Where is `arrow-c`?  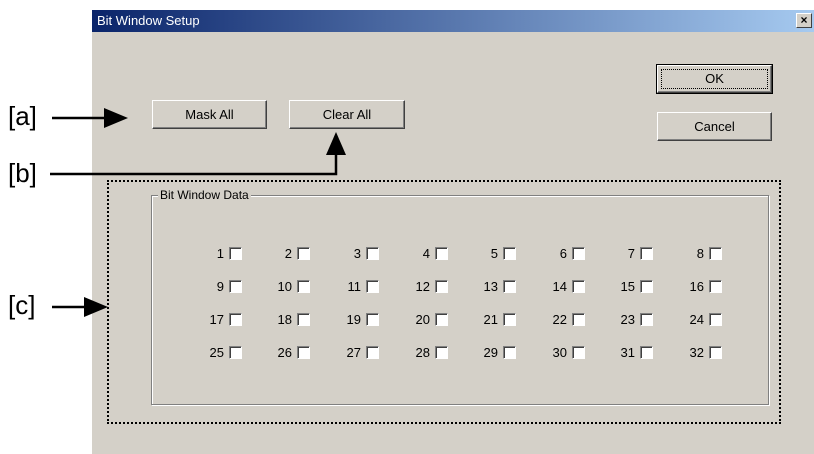
arrow-c is located at coordinates (80, 307).